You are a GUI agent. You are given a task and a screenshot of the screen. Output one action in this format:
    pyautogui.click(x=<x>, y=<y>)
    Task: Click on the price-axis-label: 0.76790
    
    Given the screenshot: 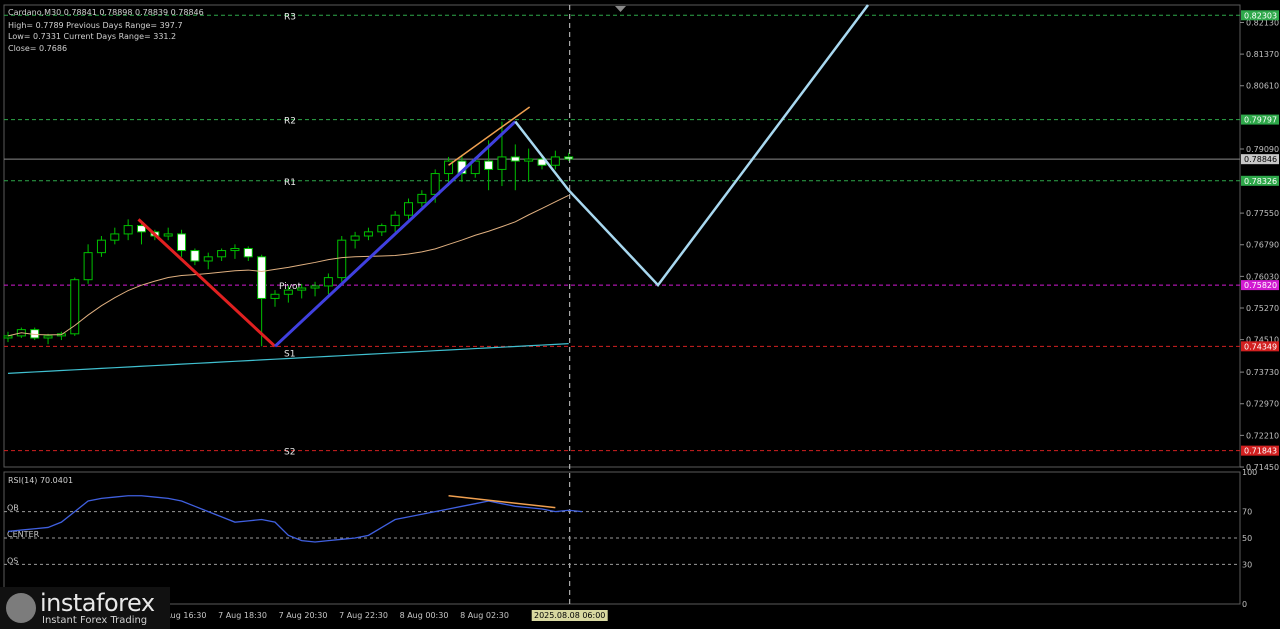 What is the action you would take?
    pyautogui.click(x=1262, y=245)
    